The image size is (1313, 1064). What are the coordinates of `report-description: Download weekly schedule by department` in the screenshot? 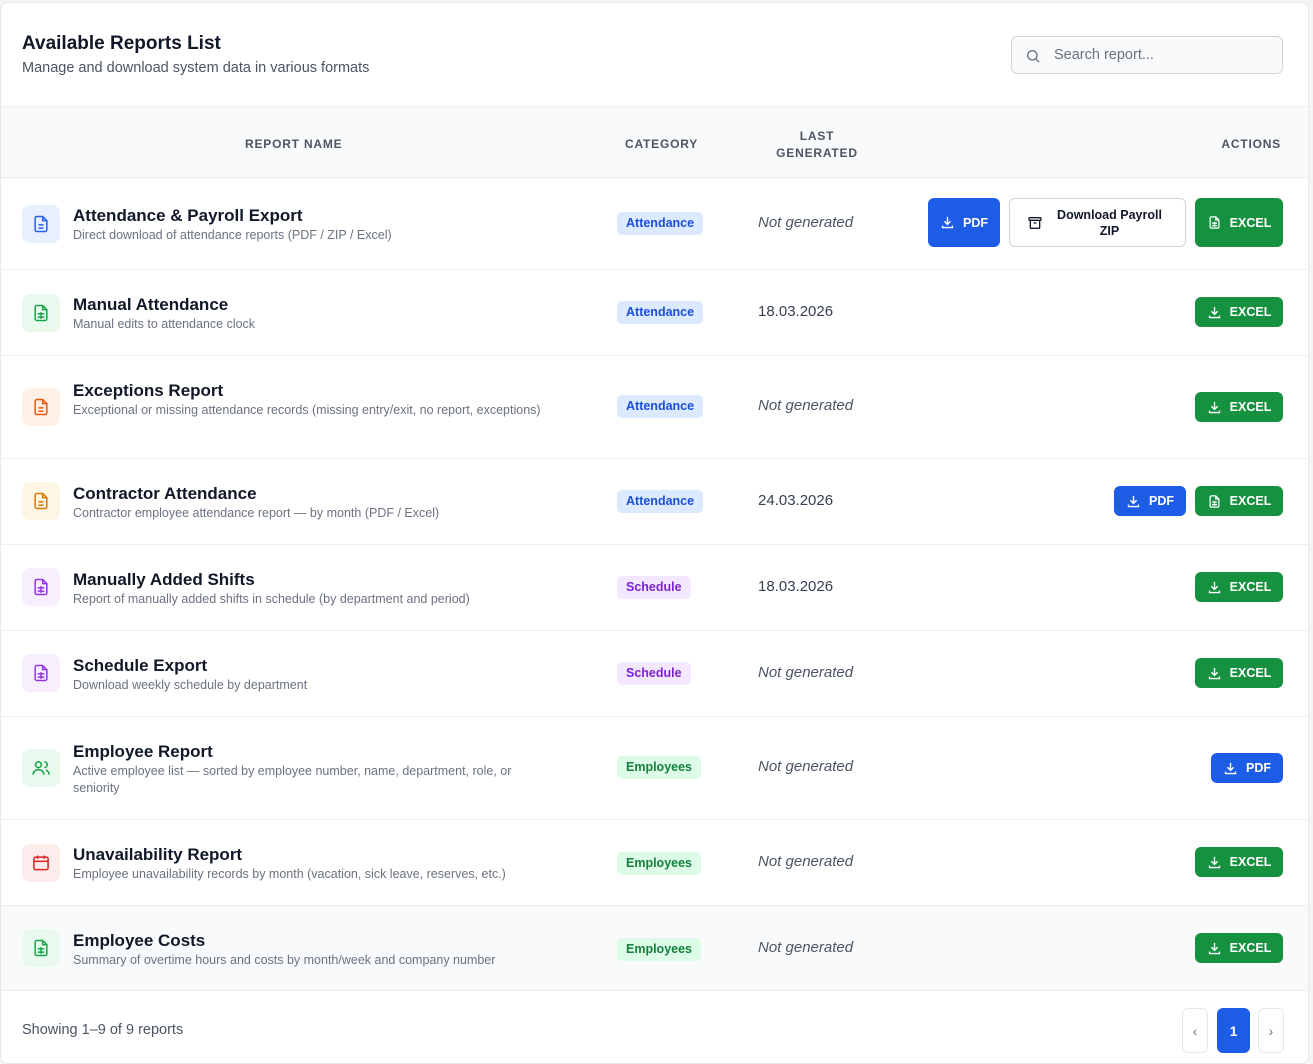 It's located at (190, 685).